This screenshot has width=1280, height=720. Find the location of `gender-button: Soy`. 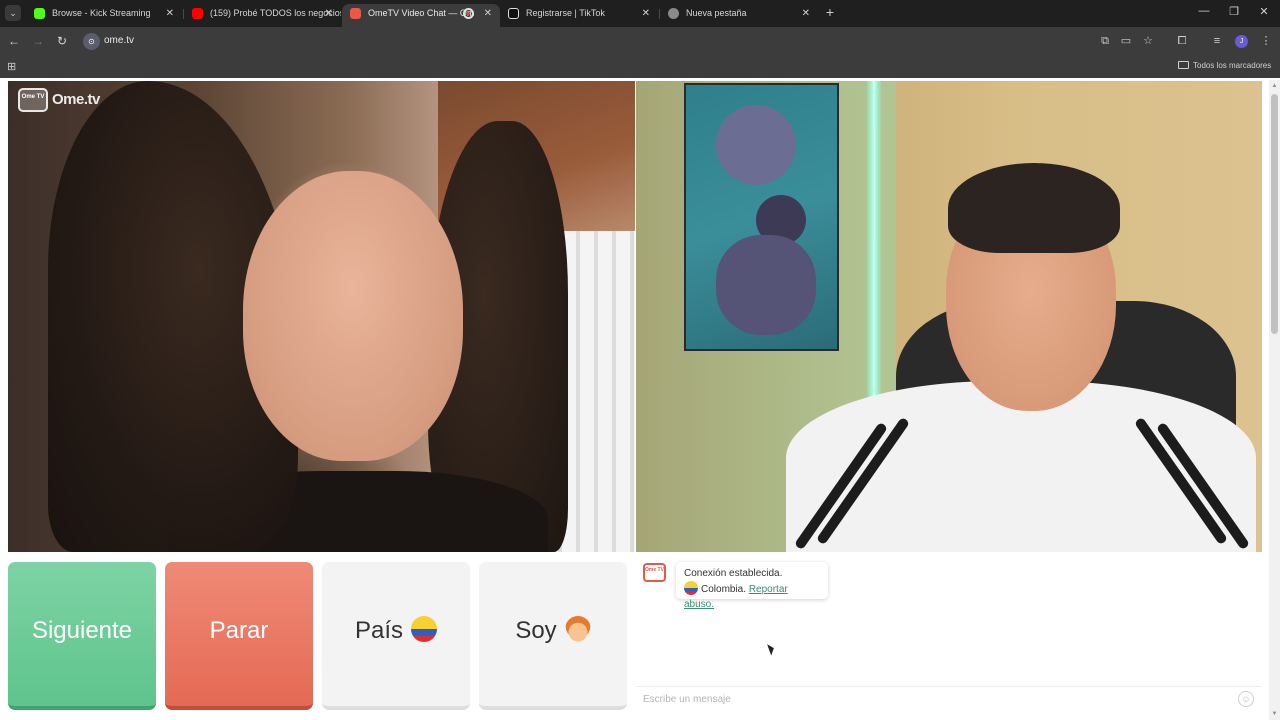

gender-button: Soy is located at coordinates (553, 636).